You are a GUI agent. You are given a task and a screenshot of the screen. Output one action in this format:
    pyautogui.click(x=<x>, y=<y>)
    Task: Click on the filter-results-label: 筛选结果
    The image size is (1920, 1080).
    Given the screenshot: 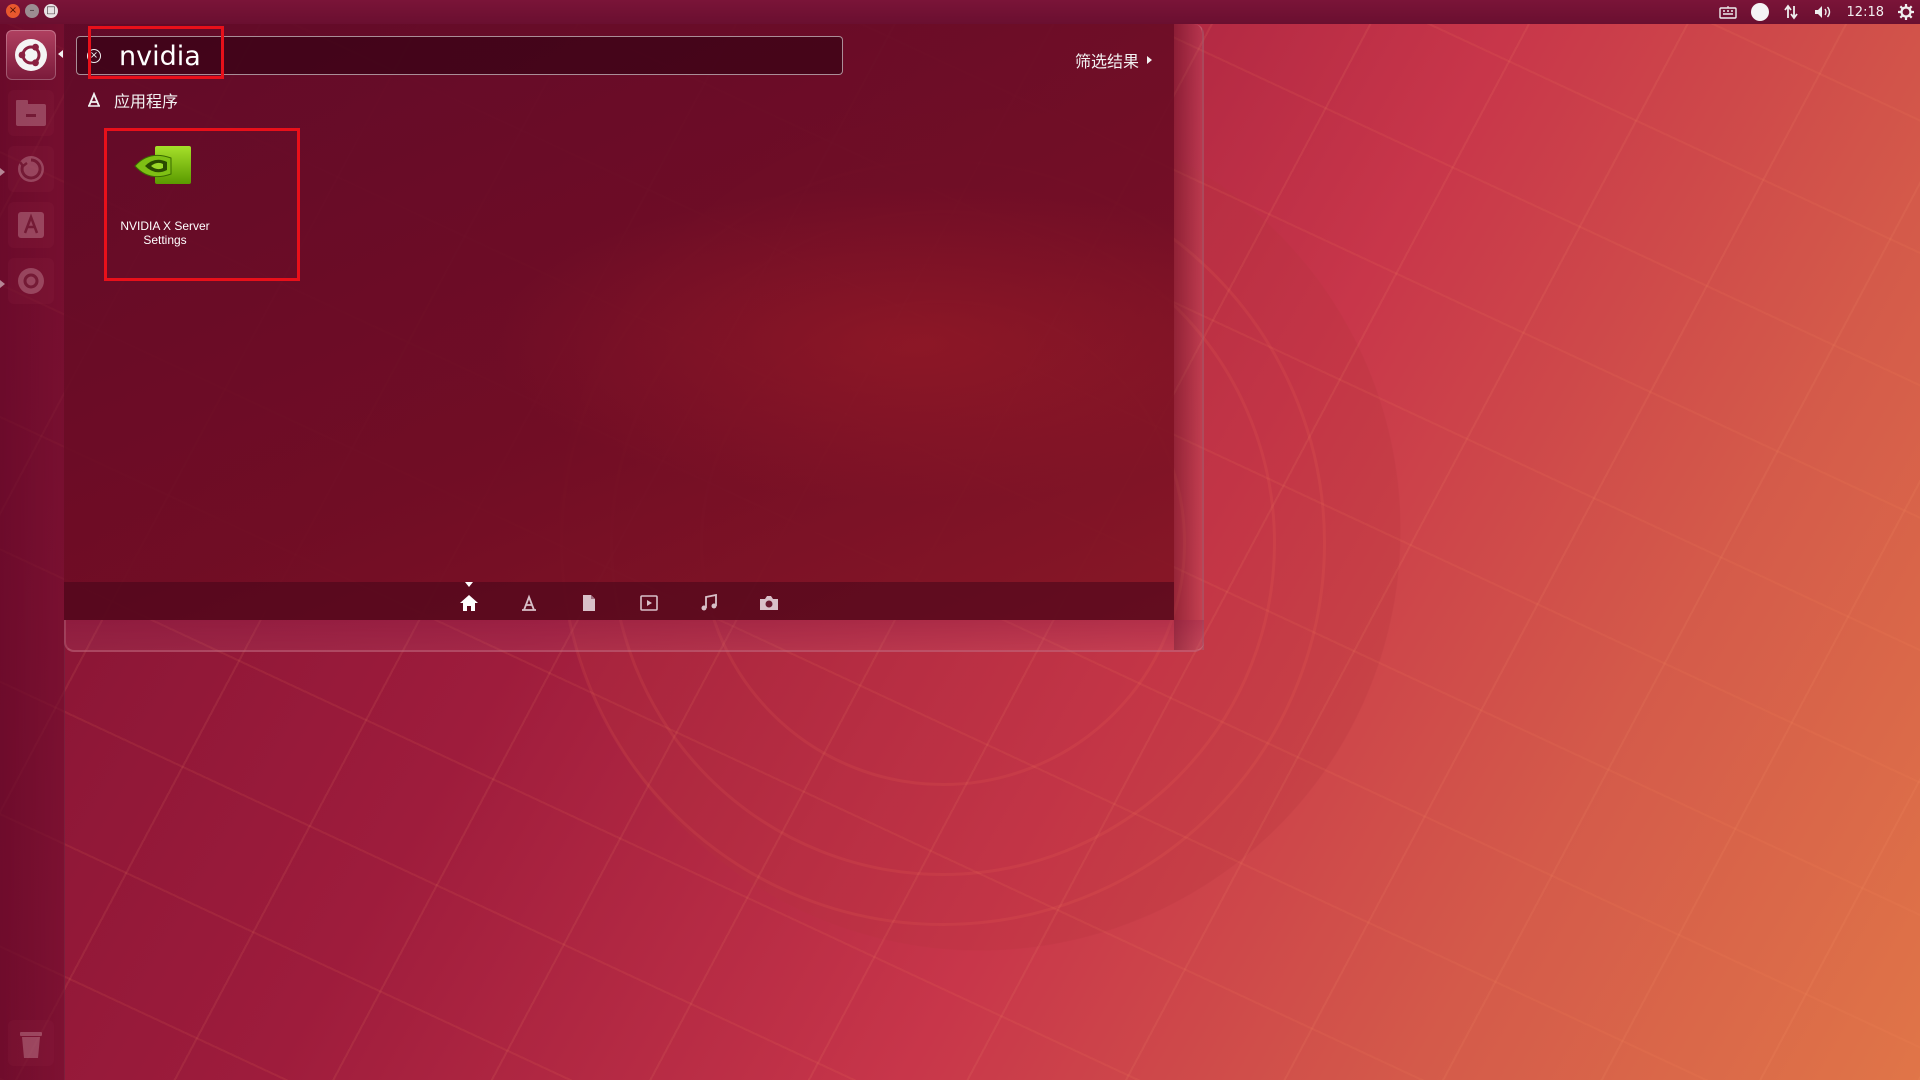 What is the action you would take?
    pyautogui.click(x=1107, y=61)
    